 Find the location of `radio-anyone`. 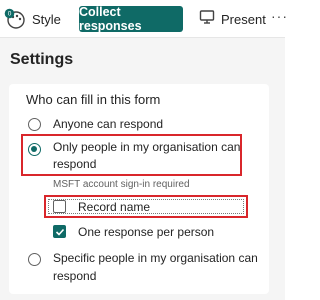

radio-anyone is located at coordinates (34, 124).